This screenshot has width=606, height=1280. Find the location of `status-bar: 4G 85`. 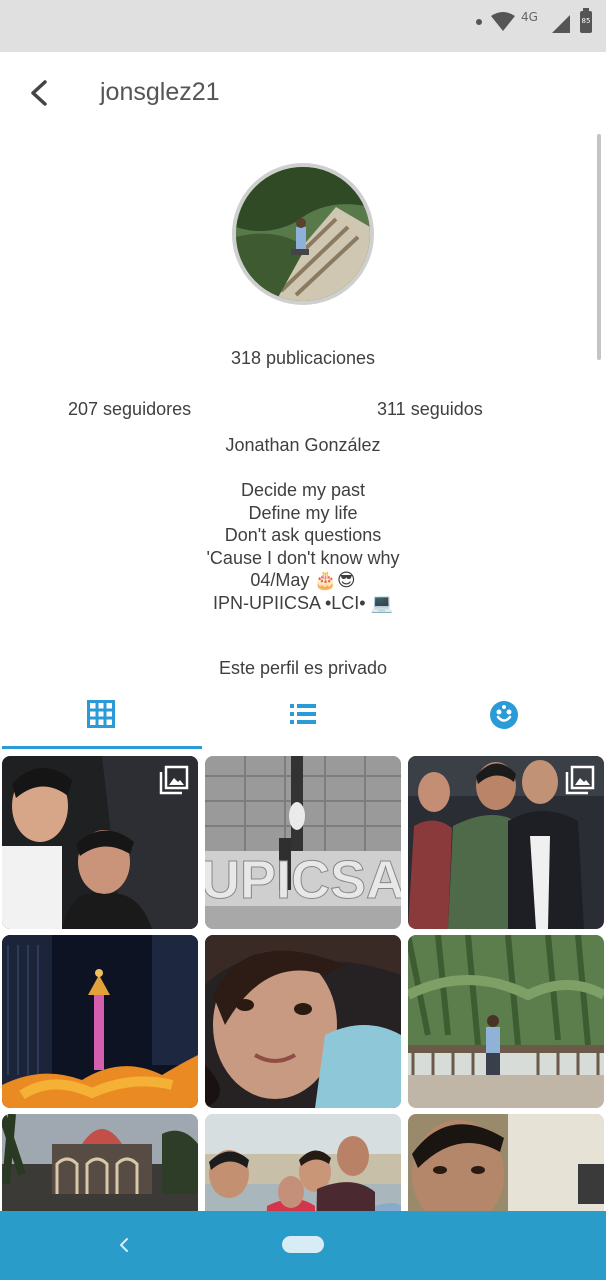

status-bar: 4G 85 is located at coordinates (303, 26).